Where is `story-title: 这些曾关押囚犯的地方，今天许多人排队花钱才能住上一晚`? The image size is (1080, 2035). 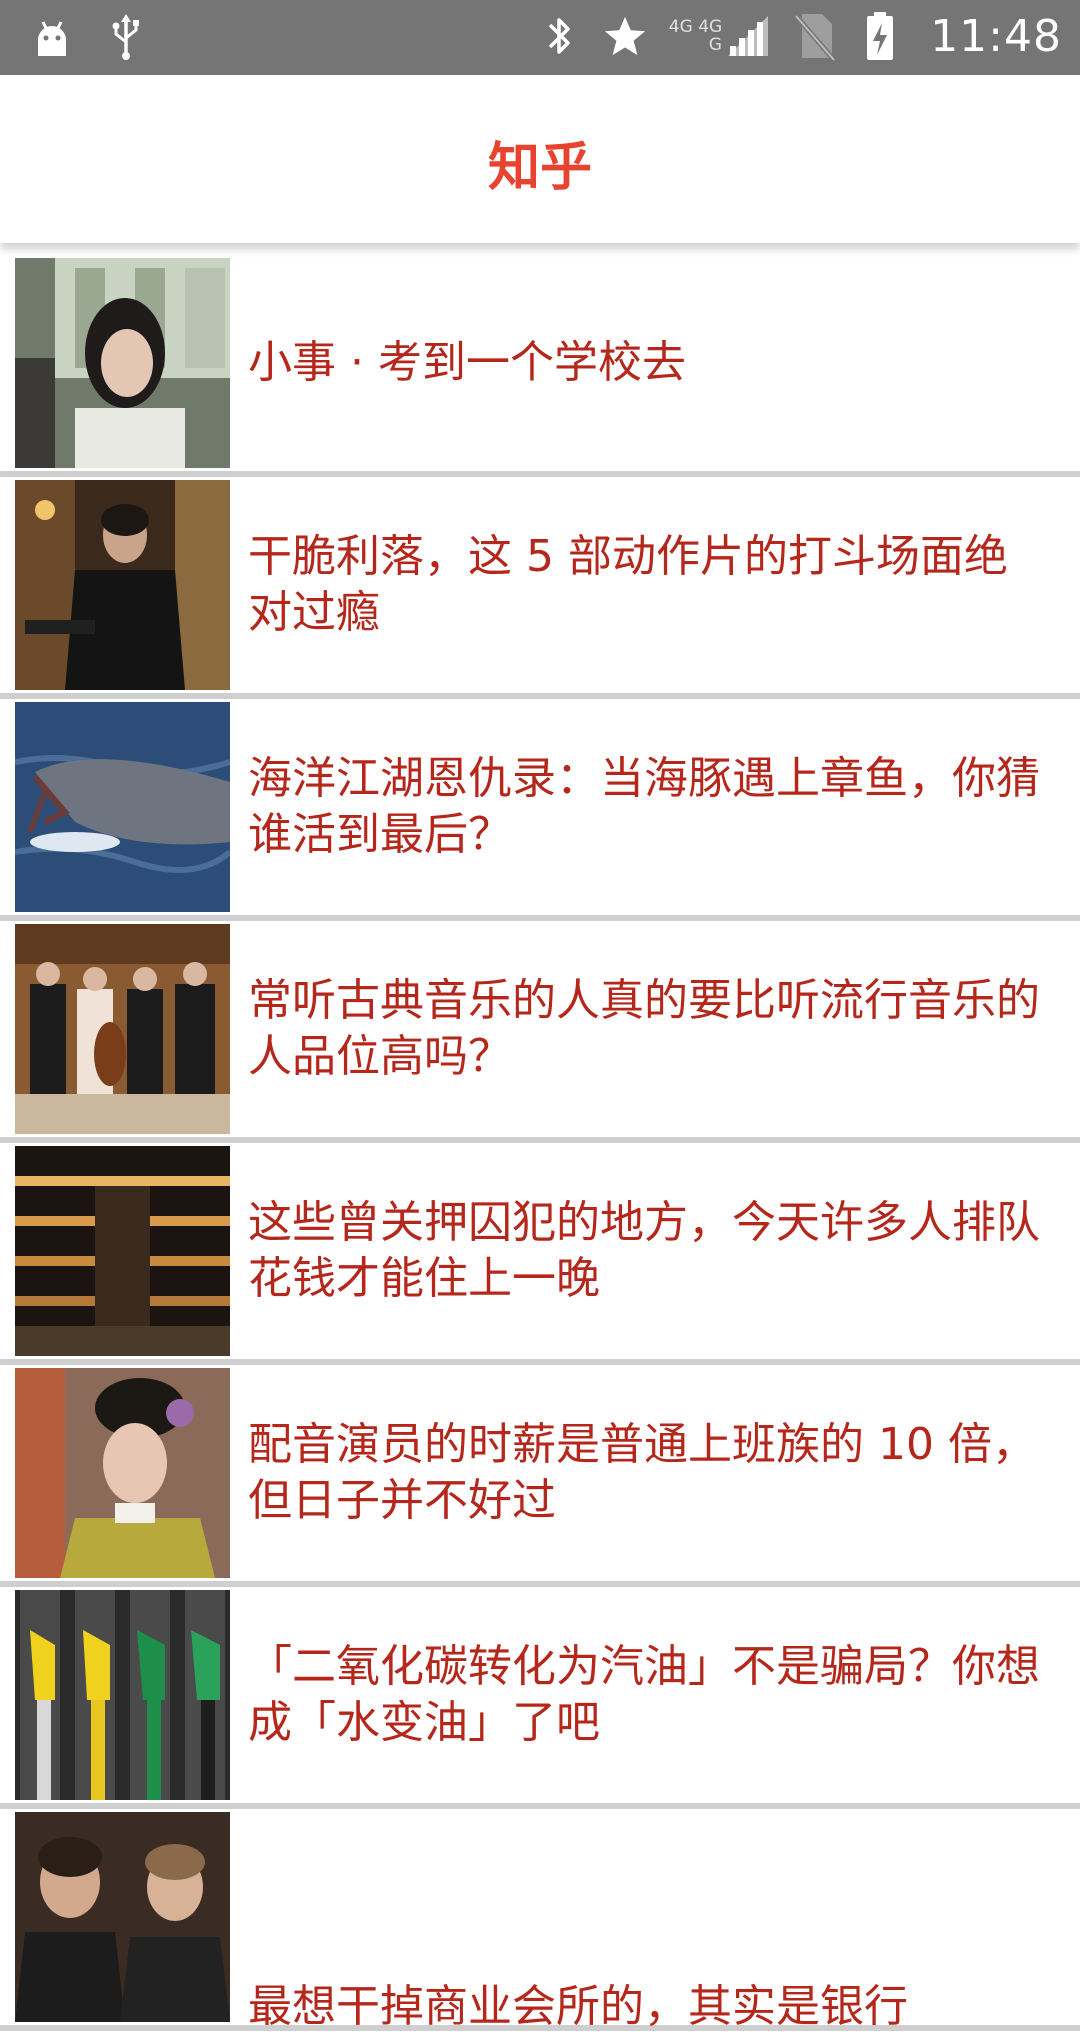
story-title: 这些曾关押囚犯的地方，今天许多人排队花钱才能住上一晚 is located at coordinates (644, 1250).